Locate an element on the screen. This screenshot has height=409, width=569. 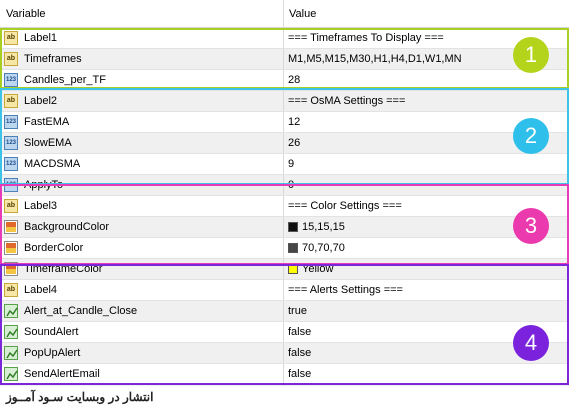
footer-text: انتشار در وبسایت سـود آمــوز is located at coordinates (80, 397).